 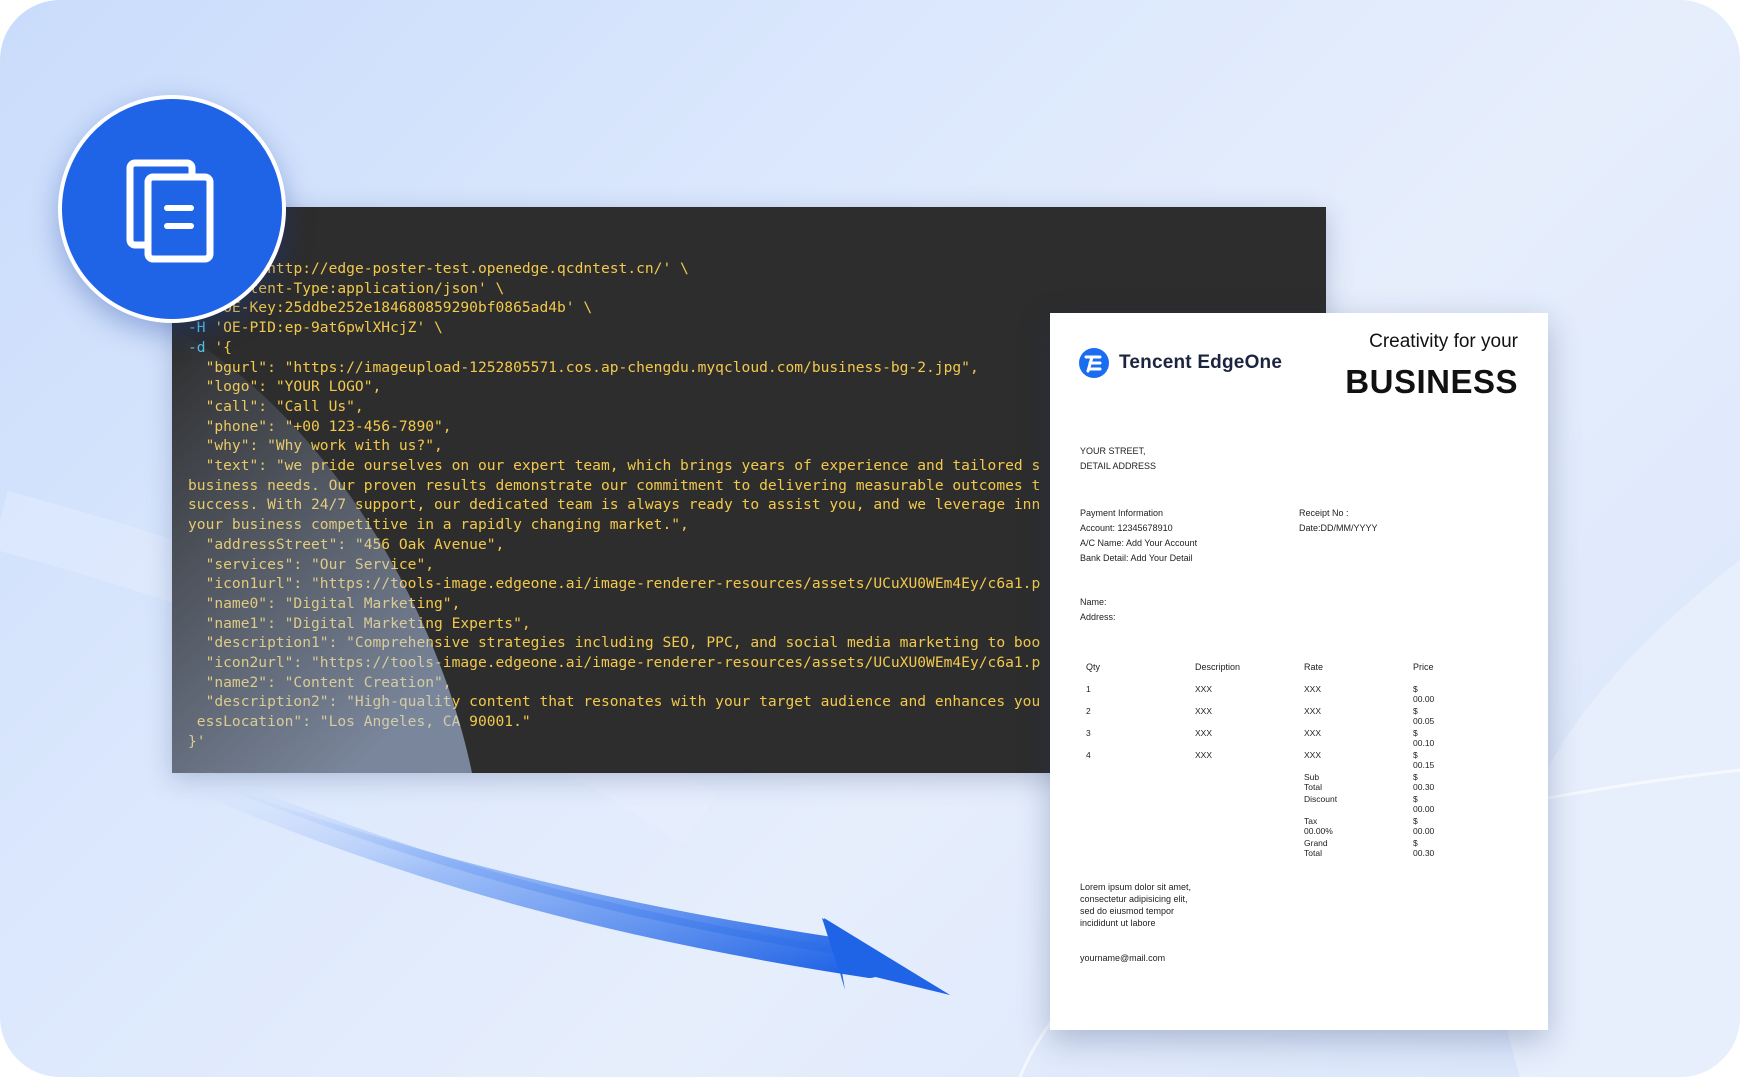 What do you see at coordinates (324, 328) in the screenshot?
I see `code-text: 'OE-PID:ep-9at6pwlXHcjZ' \` at bounding box center [324, 328].